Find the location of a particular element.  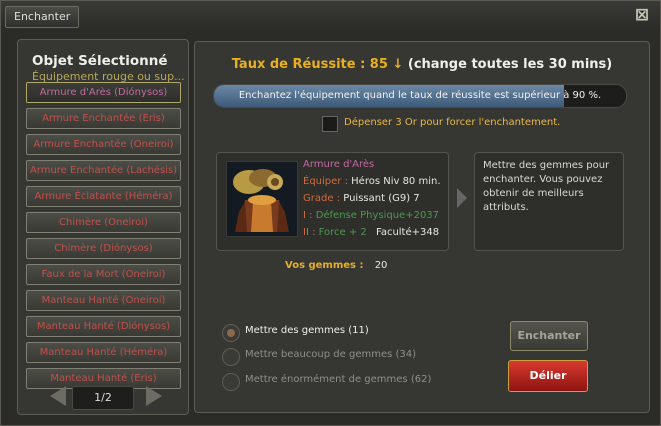

list-item: Manteau Hanté (Oneiroi) is located at coordinates (103, 300).